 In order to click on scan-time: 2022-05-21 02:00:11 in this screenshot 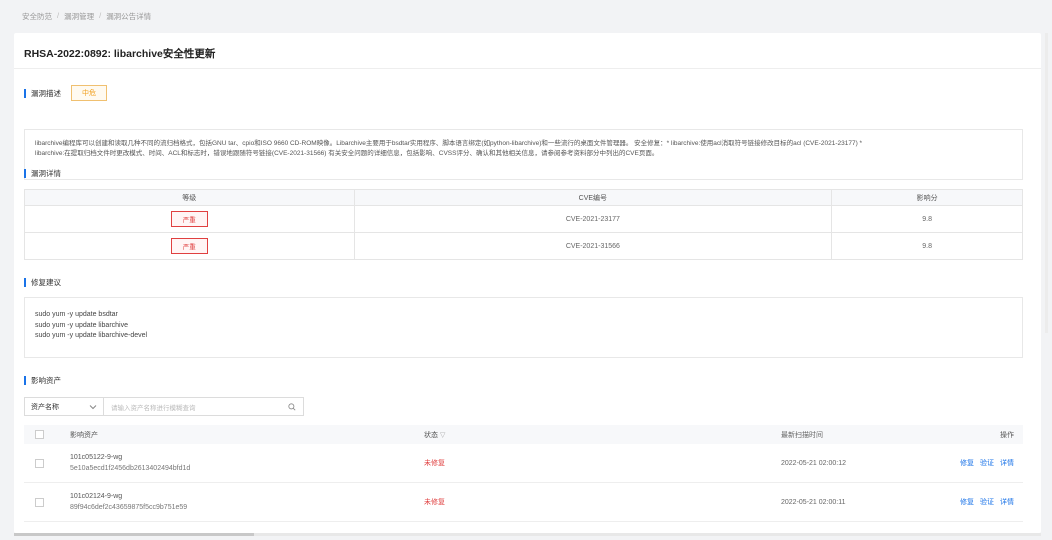, I will do `click(813, 502)`.